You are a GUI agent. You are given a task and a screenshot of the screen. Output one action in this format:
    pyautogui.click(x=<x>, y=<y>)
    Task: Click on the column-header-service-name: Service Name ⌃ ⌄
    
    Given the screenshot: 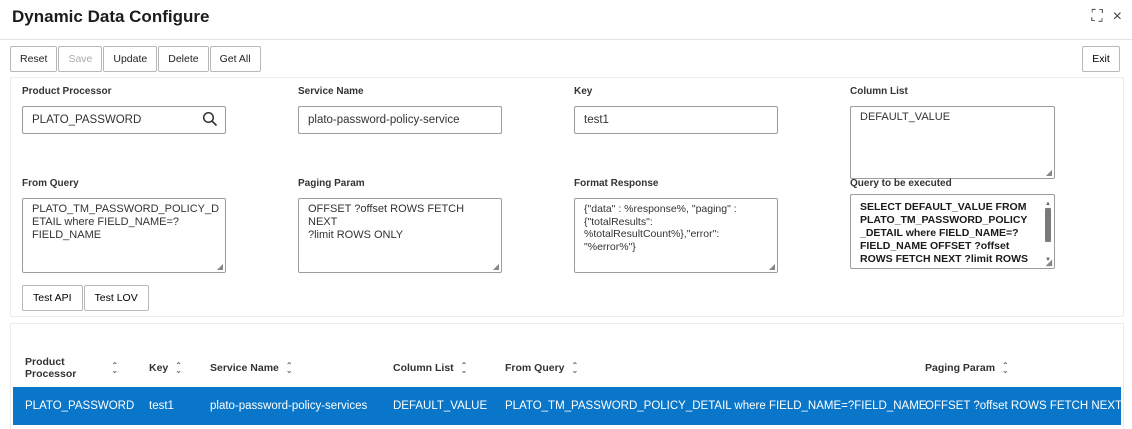 What is the action you would take?
    pyautogui.click(x=251, y=368)
    